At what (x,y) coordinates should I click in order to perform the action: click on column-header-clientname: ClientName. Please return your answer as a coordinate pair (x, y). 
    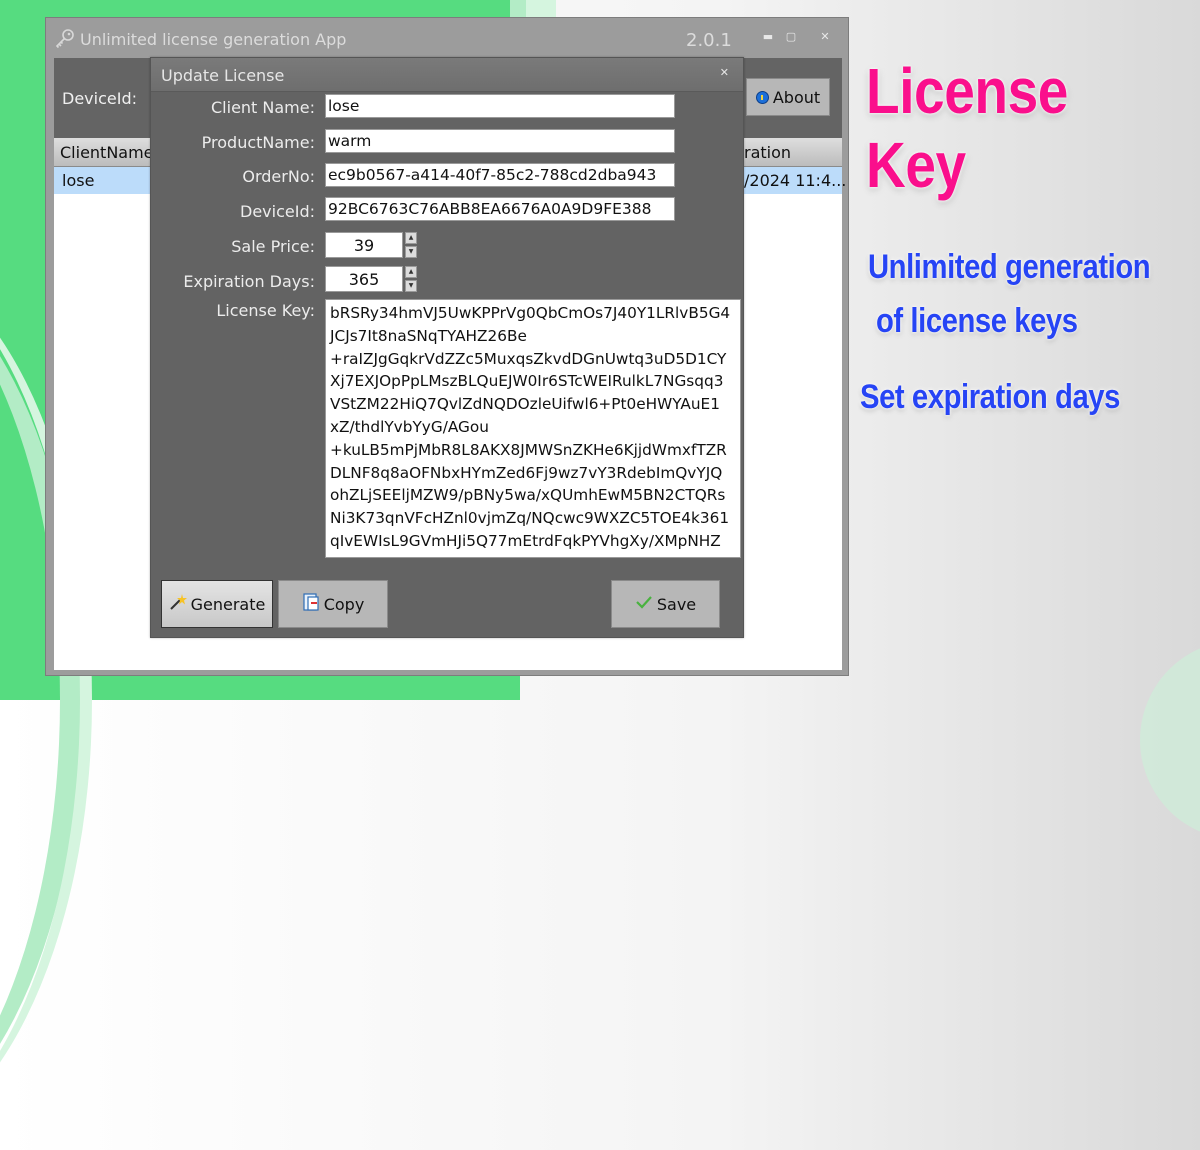
    Looking at the image, I should click on (107, 152).